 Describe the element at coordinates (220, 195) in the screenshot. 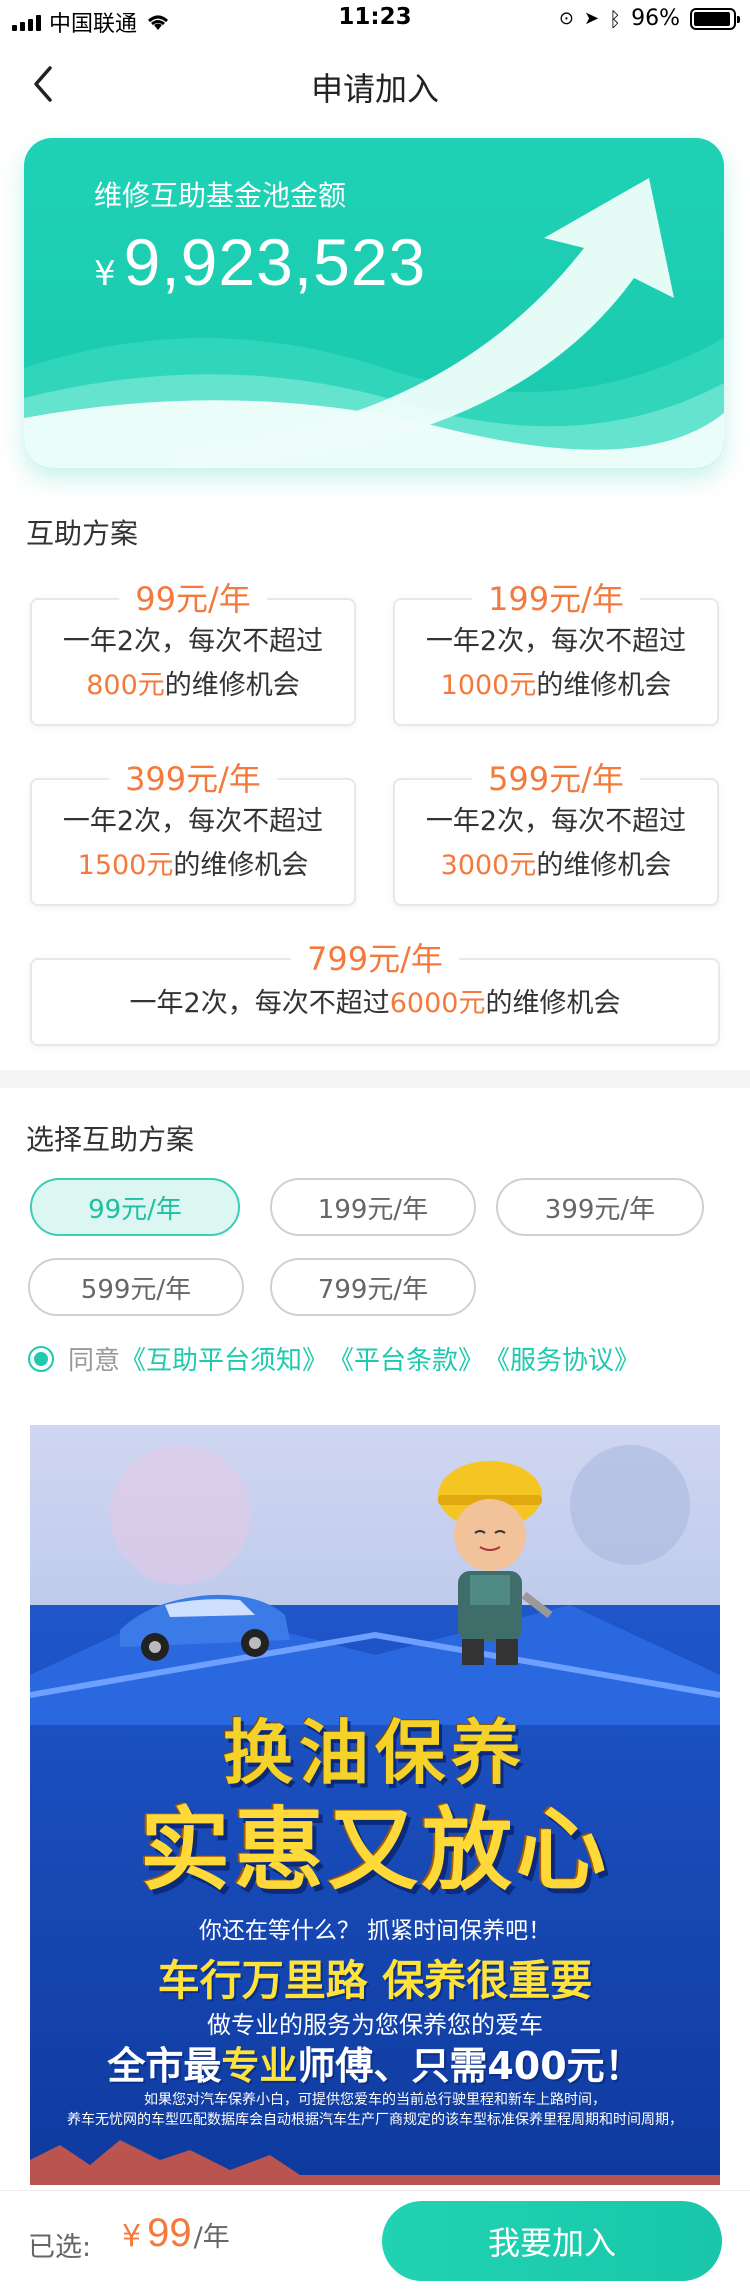

I see `fund-label: 维修互助基金池金额` at that location.